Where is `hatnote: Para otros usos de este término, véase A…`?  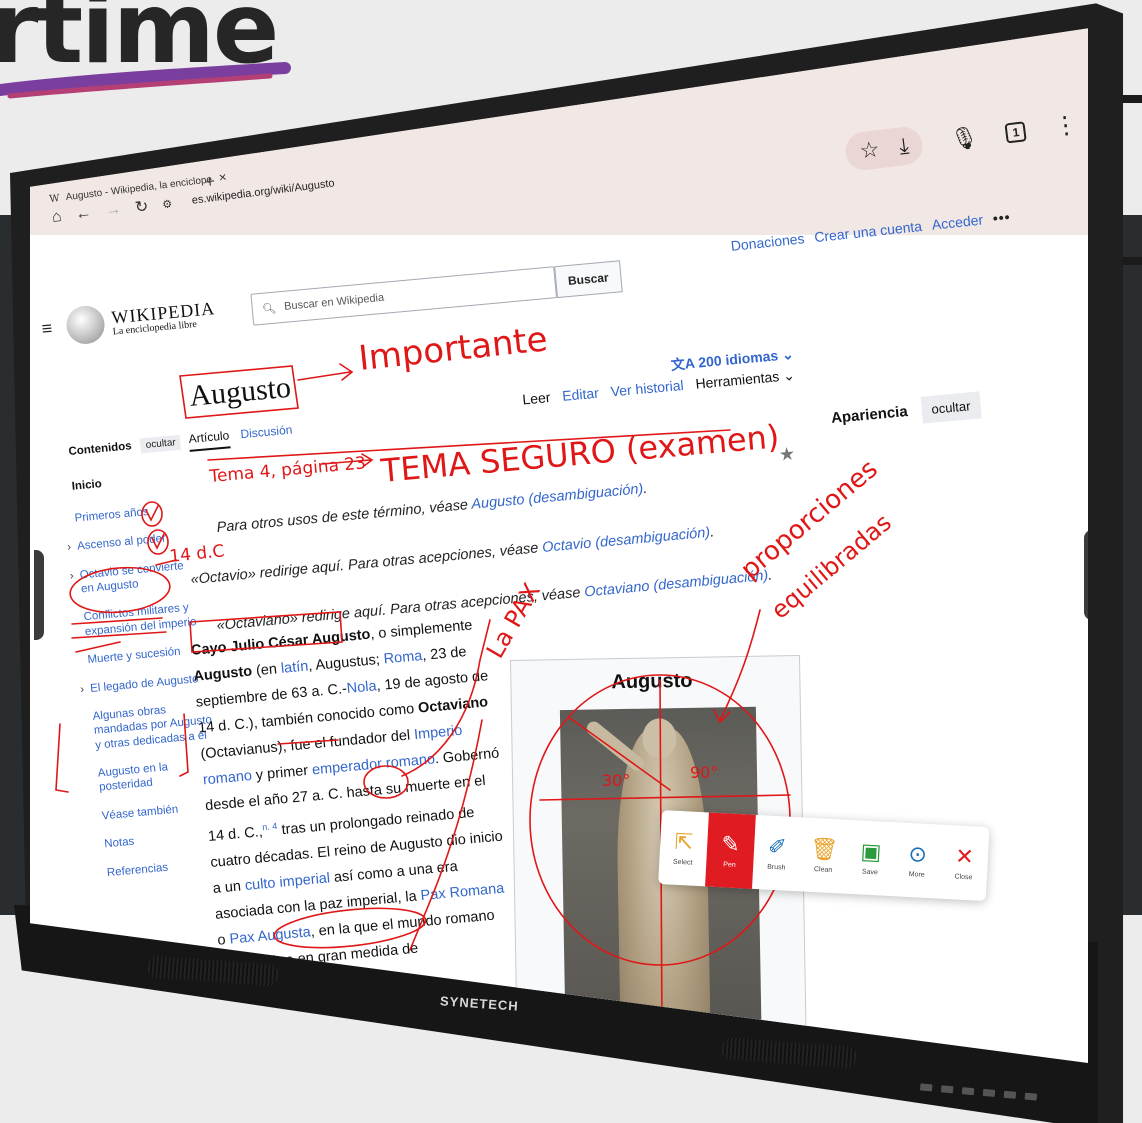
hatnote: Para otros usos de este término, véase A… is located at coordinates (432, 508).